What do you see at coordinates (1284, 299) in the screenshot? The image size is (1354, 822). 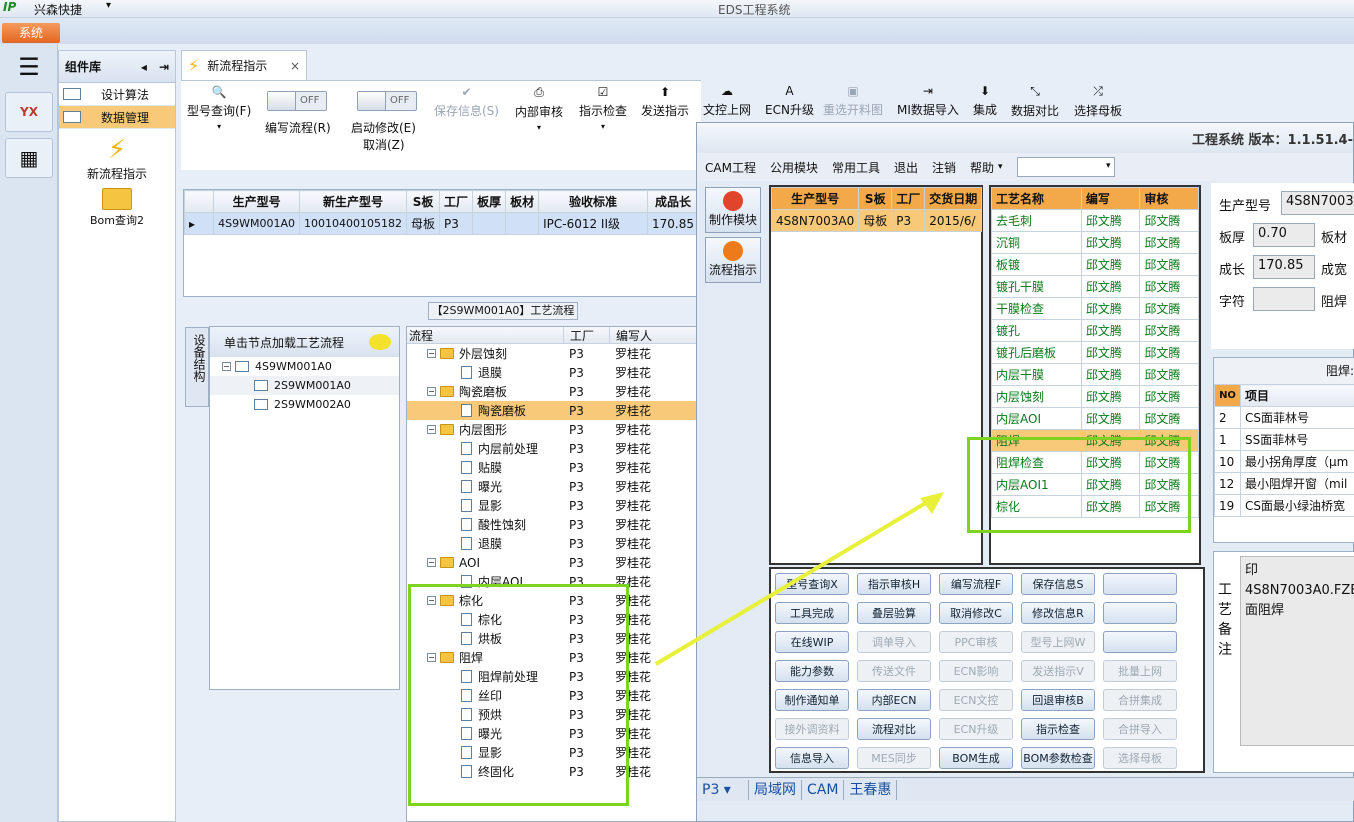 I see `char-field` at bounding box center [1284, 299].